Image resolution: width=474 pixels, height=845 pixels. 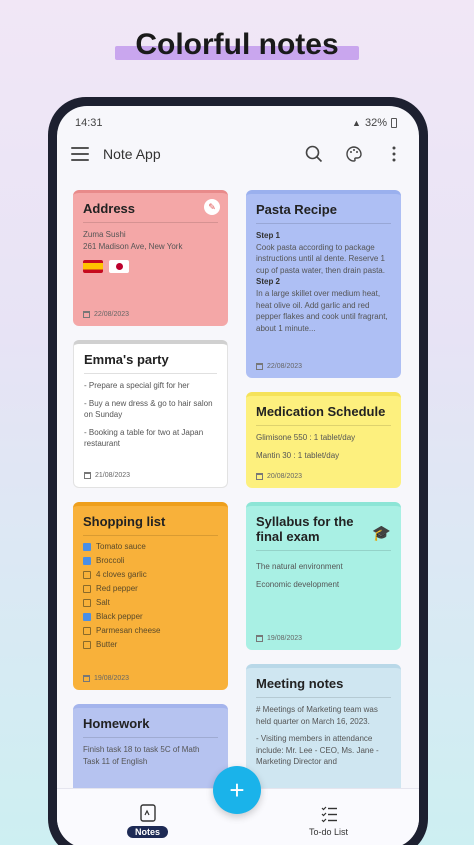 I want to click on note-title: Address, so click(x=150, y=212).